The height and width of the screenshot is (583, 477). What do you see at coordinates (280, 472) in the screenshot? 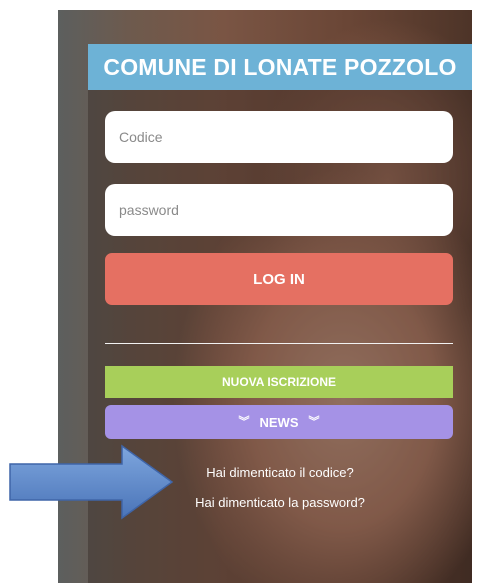
I see `forgot-code-link: Hai dimenticato il codice?` at bounding box center [280, 472].